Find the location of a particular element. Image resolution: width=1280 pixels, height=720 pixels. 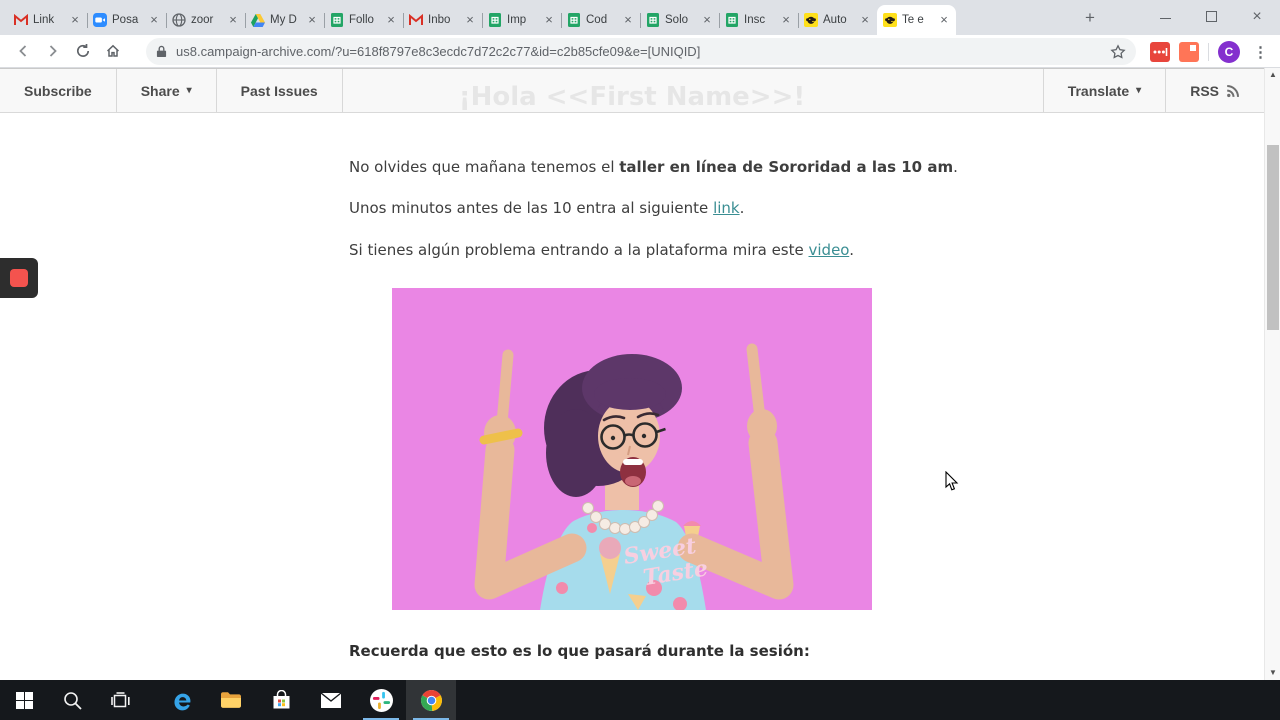

tab-title: Inbo is located at coordinates (439, 20).